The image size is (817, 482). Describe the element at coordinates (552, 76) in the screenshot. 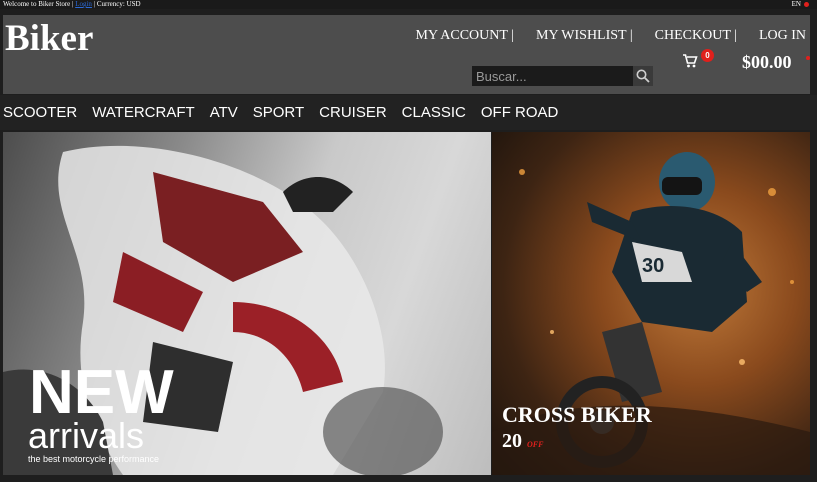

I see `search-input` at that location.